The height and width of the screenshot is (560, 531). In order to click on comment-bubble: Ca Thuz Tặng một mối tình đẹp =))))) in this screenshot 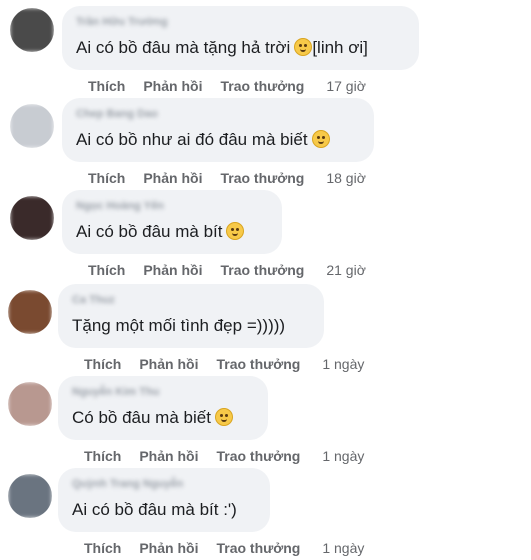, I will do `click(191, 316)`.